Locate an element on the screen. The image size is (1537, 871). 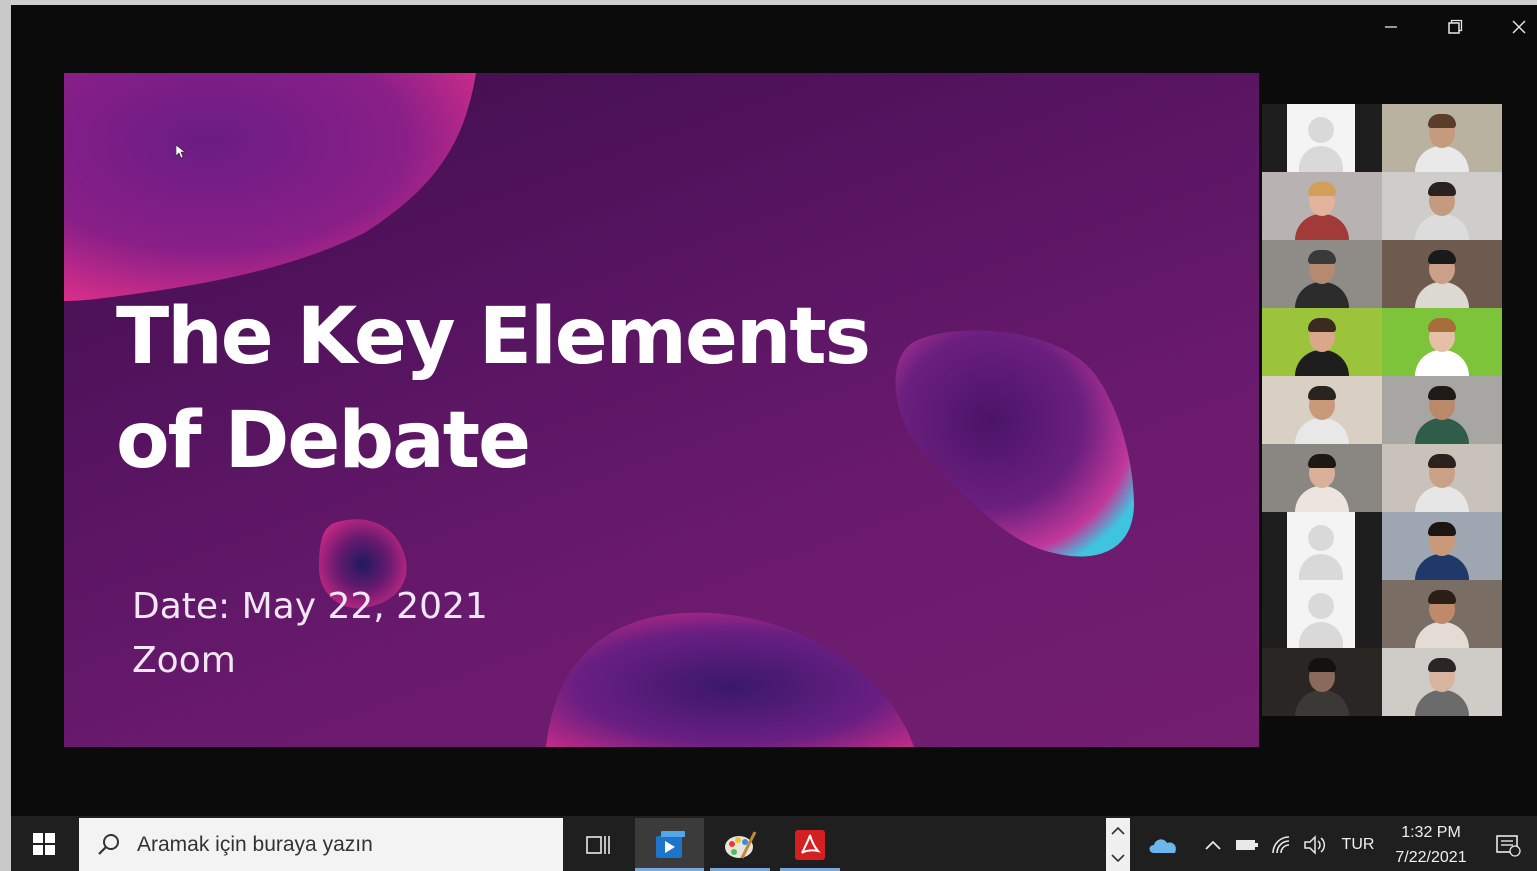
taskbar-clock: 1:32 PM 7/22/2021 is located at coordinates (1431, 845).